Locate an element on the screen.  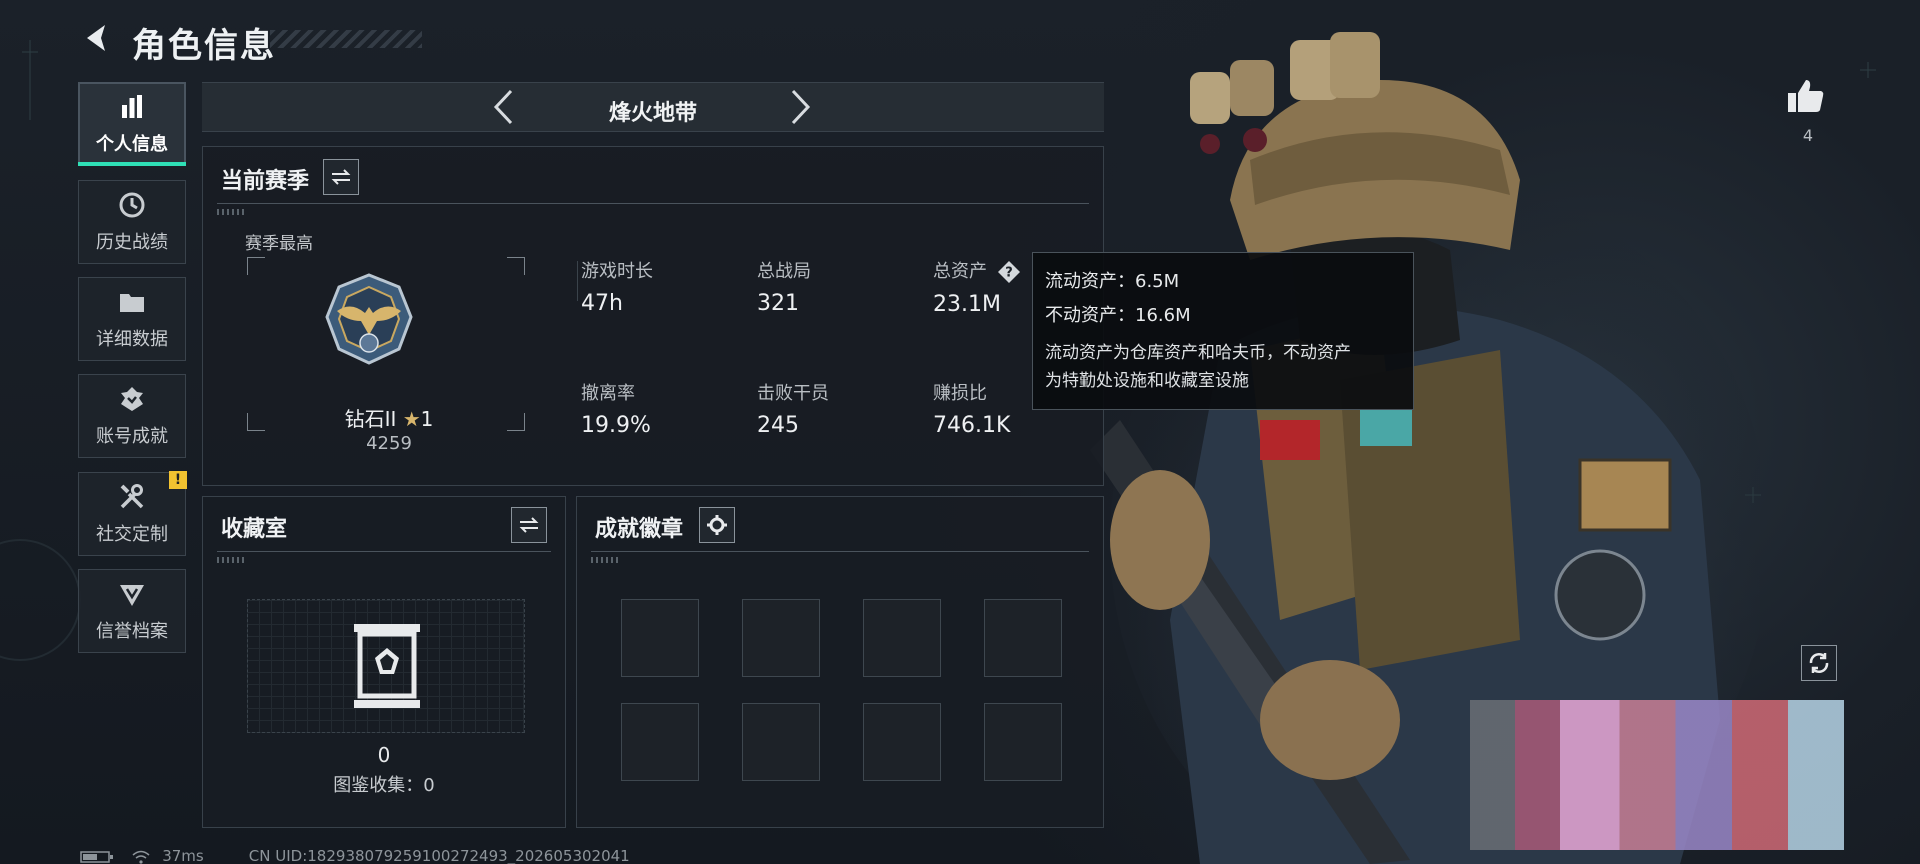
help-icon: ? is located at coordinates (1009, 272).